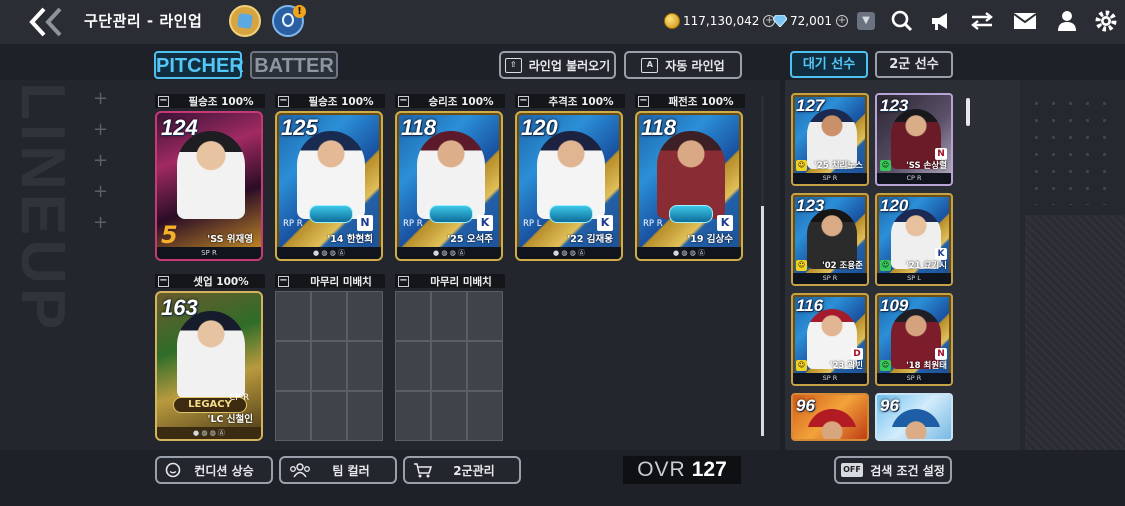 Image resolution: width=1125 pixels, height=506 pixels. Describe the element at coordinates (462, 470) in the screenshot. I see `second-team-manage-button: 2군관리` at that location.